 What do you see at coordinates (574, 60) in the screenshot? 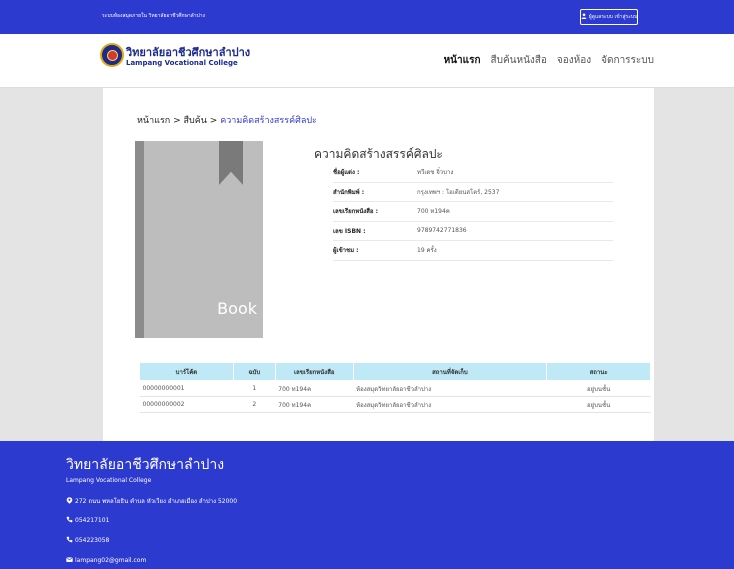
I see `nav-room-booking: จองห้อง` at bounding box center [574, 60].